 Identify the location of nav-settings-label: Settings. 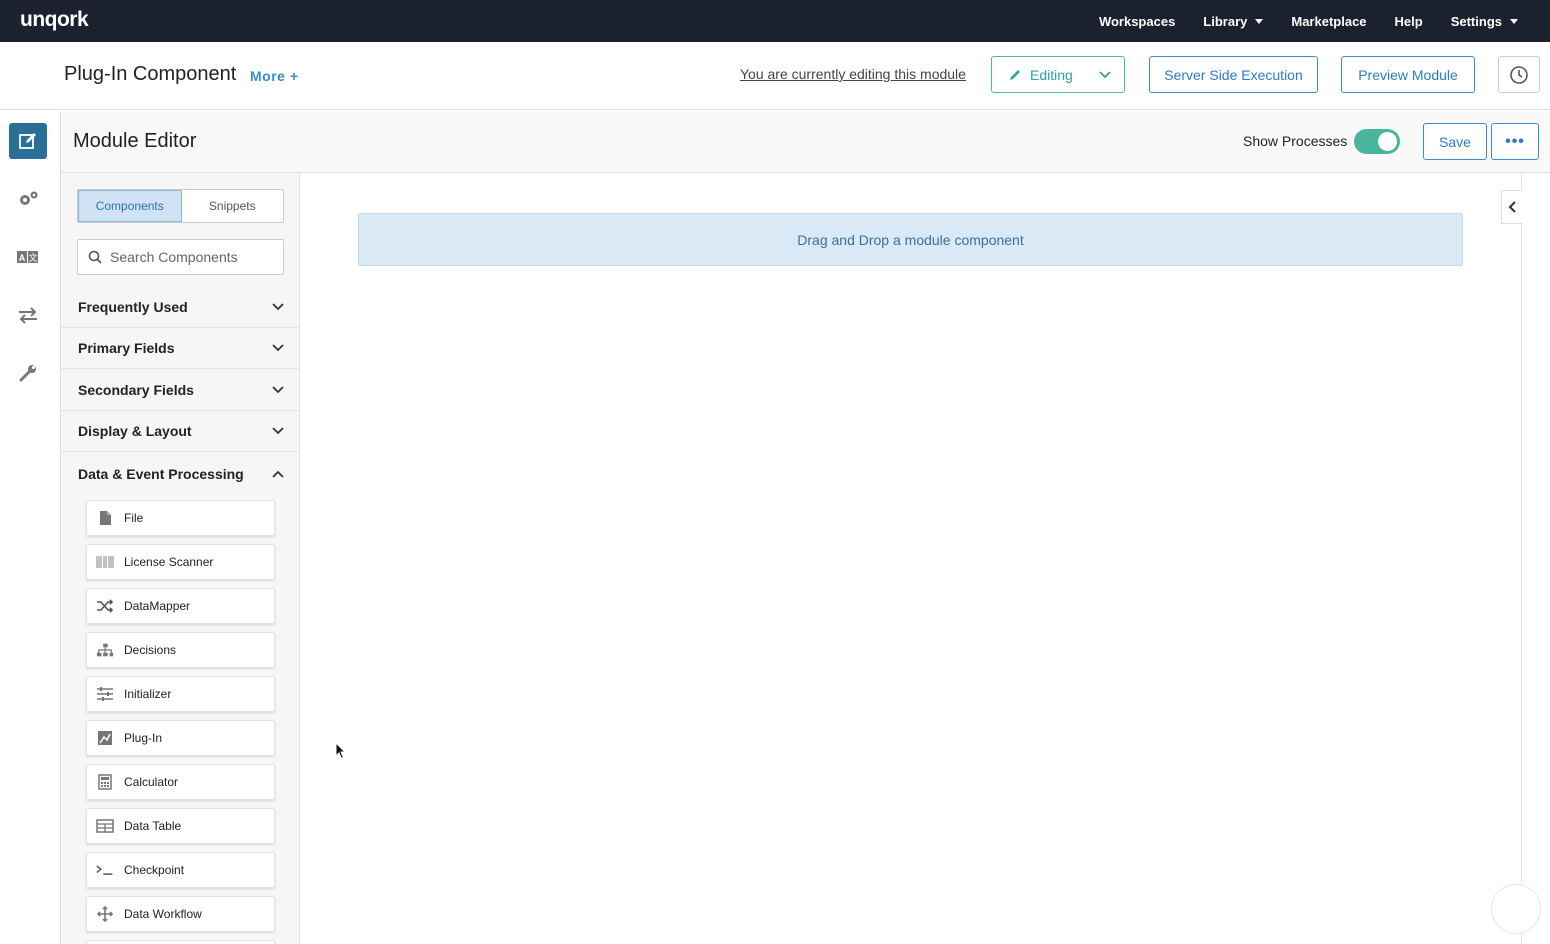
(1476, 21).